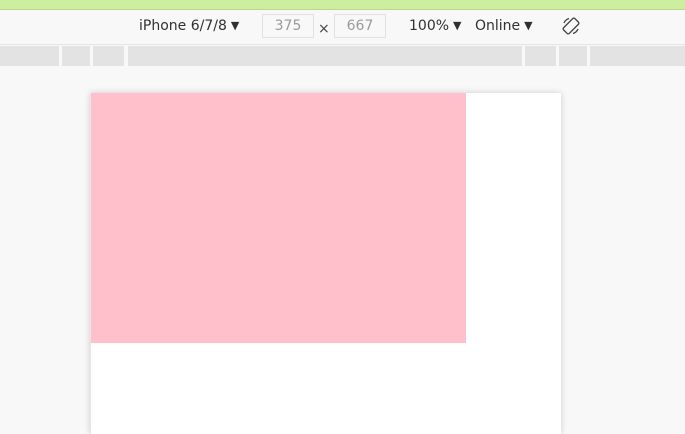  I want to click on network-throttle-select: Online ▼, so click(504, 26).